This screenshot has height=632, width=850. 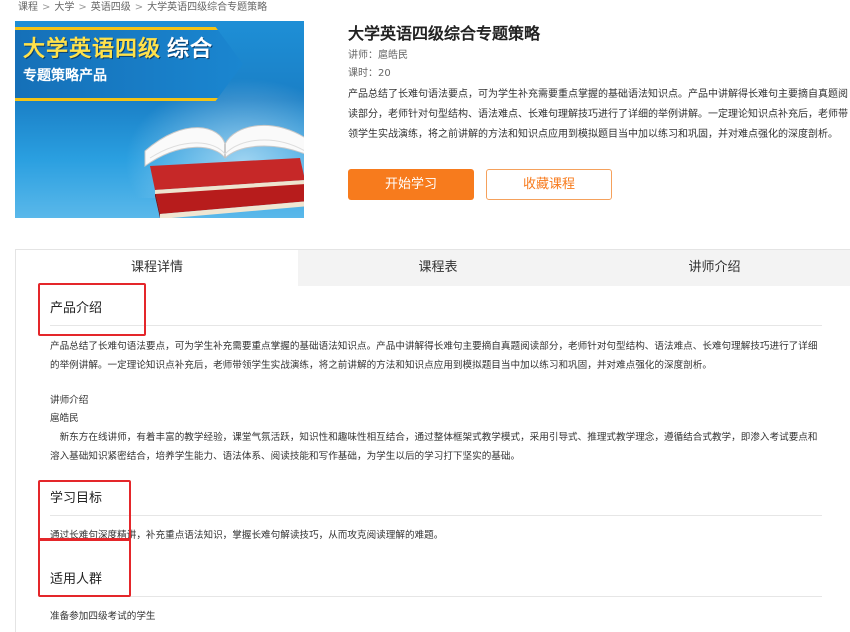 What do you see at coordinates (444, 33) in the screenshot?
I see `course-title: 大学英语四级综合专题策略` at bounding box center [444, 33].